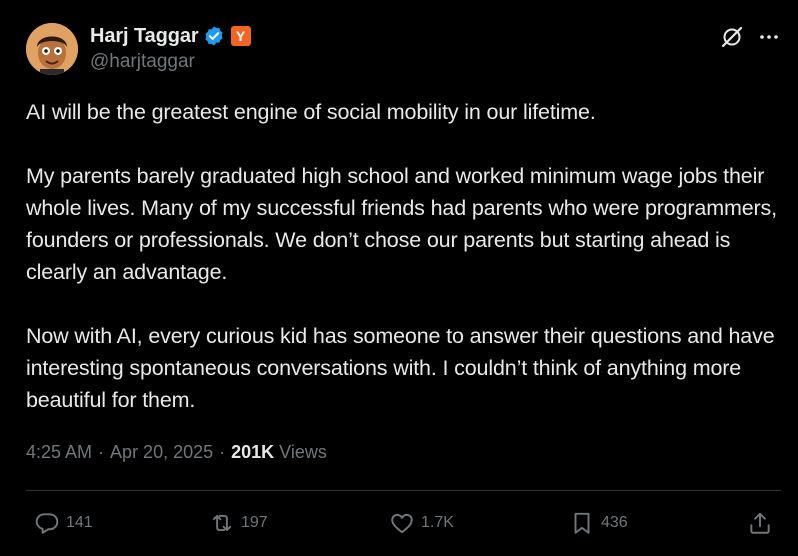 The width and height of the screenshot is (798, 556). Describe the element at coordinates (47, 523) in the screenshot. I see `reply-icon` at that location.